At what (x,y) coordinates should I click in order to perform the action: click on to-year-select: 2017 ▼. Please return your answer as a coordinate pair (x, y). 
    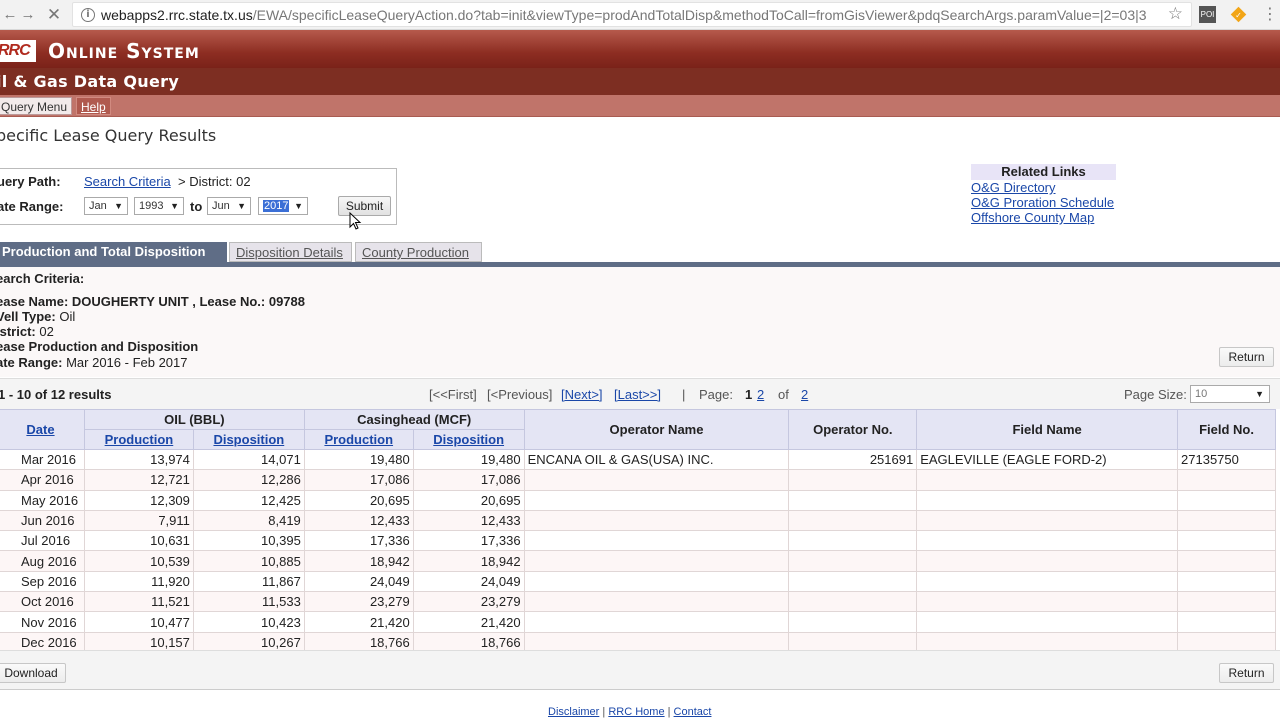
    Looking at the image, I should click on (283, 206).